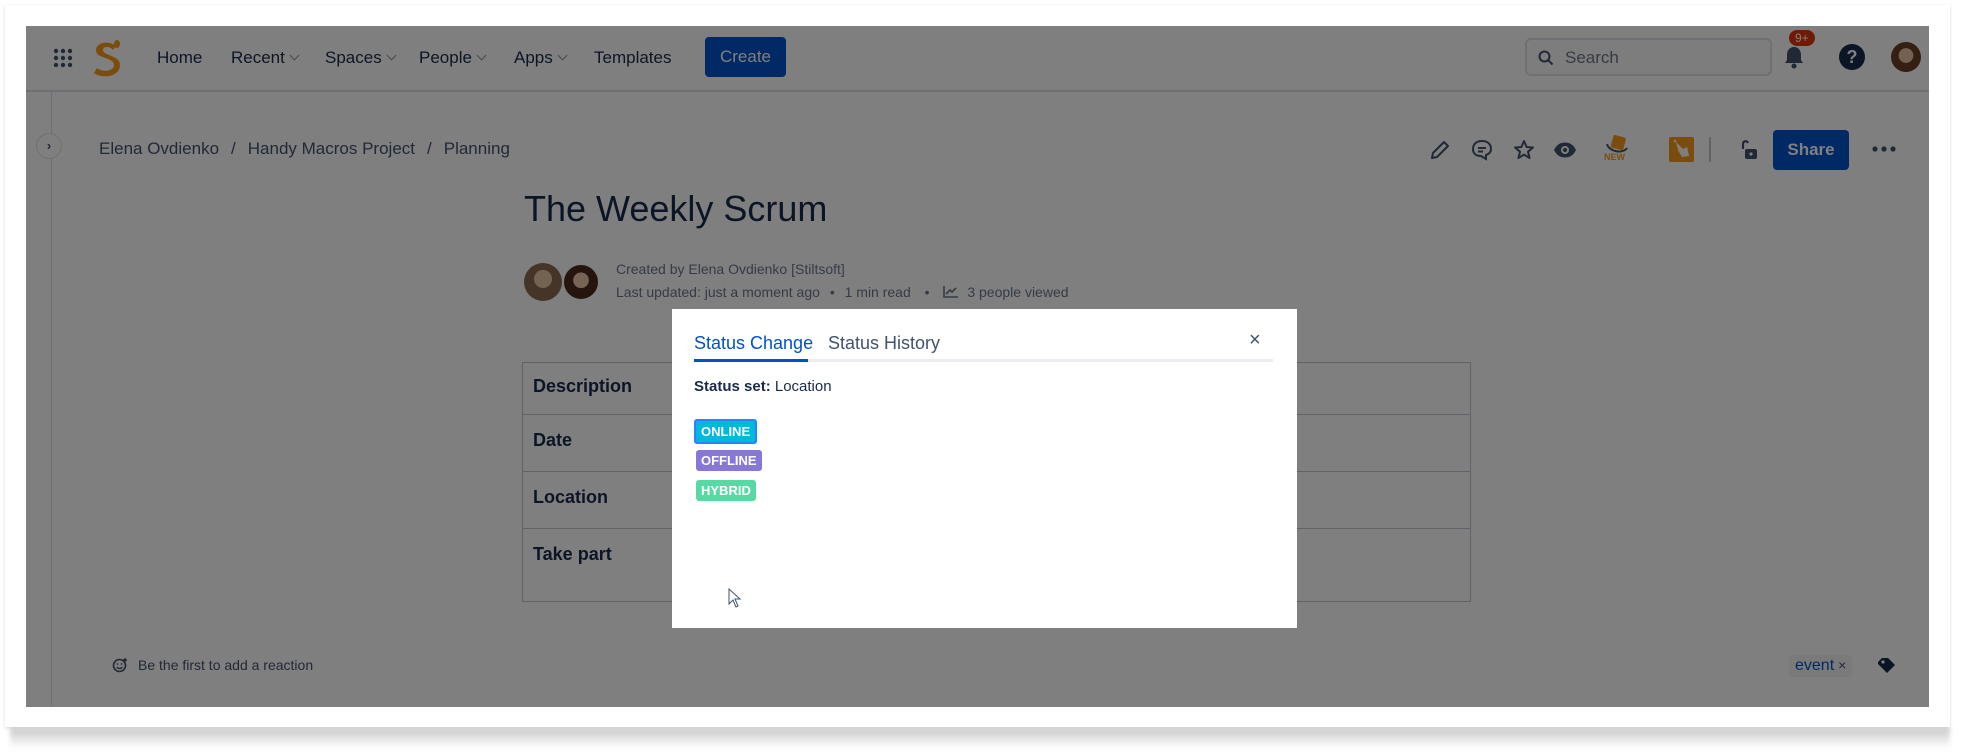 This screenshot has width=1963, height=756. What do you see at coordinates (732, 386) in the screenshot?
I see `status-set-label: Status set:` at bounding box center [732, 386].